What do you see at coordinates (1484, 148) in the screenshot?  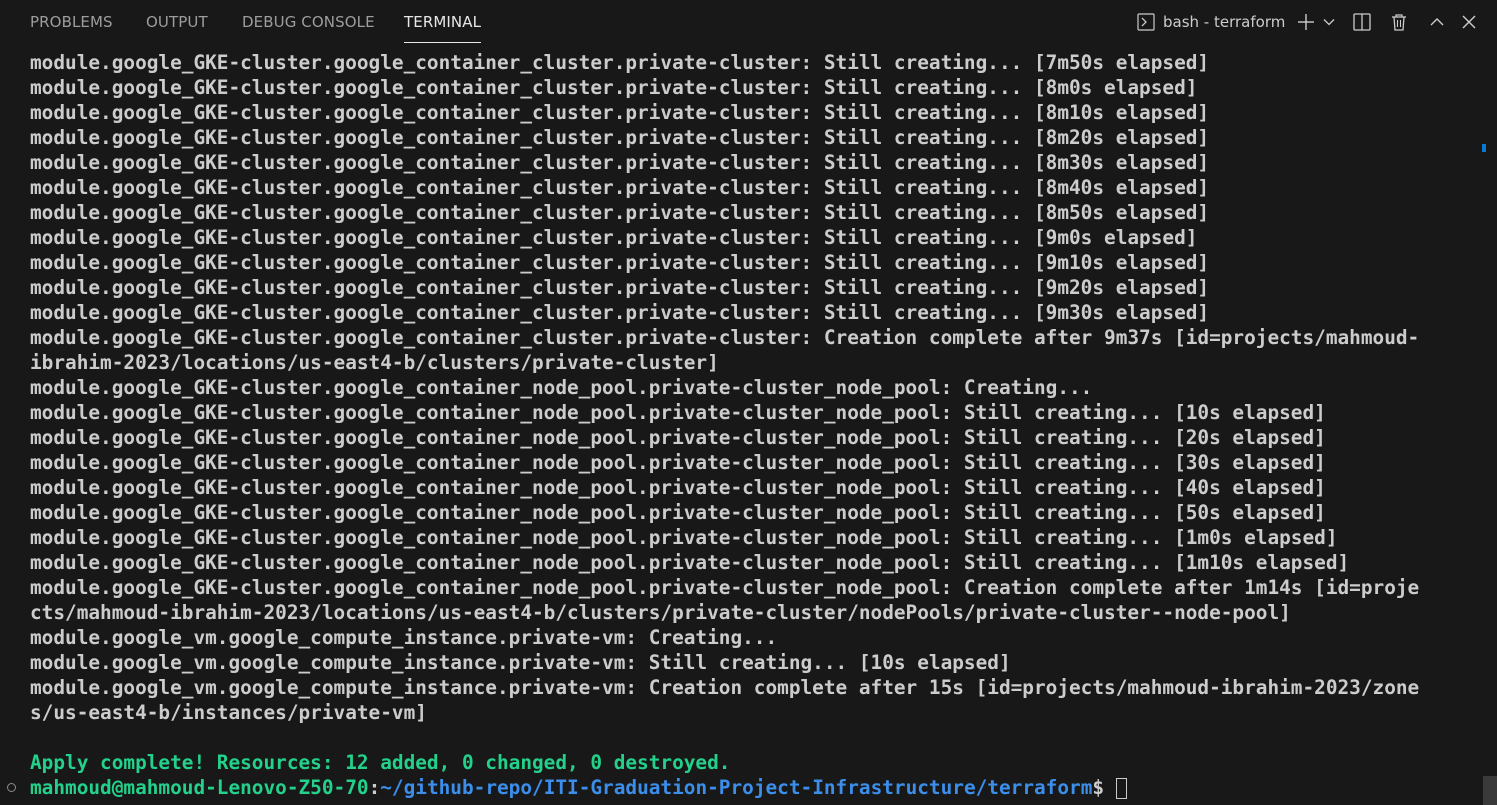 I see `scrollbar-marker` at bounding box center [1484, 148].